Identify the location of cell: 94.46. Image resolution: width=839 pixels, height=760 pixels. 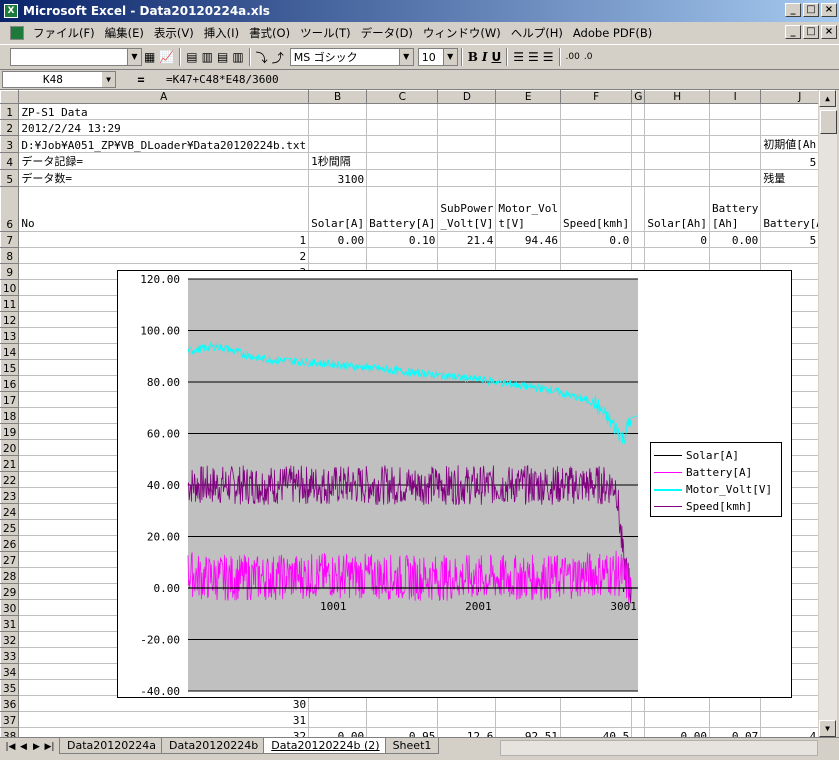
(528, 239).